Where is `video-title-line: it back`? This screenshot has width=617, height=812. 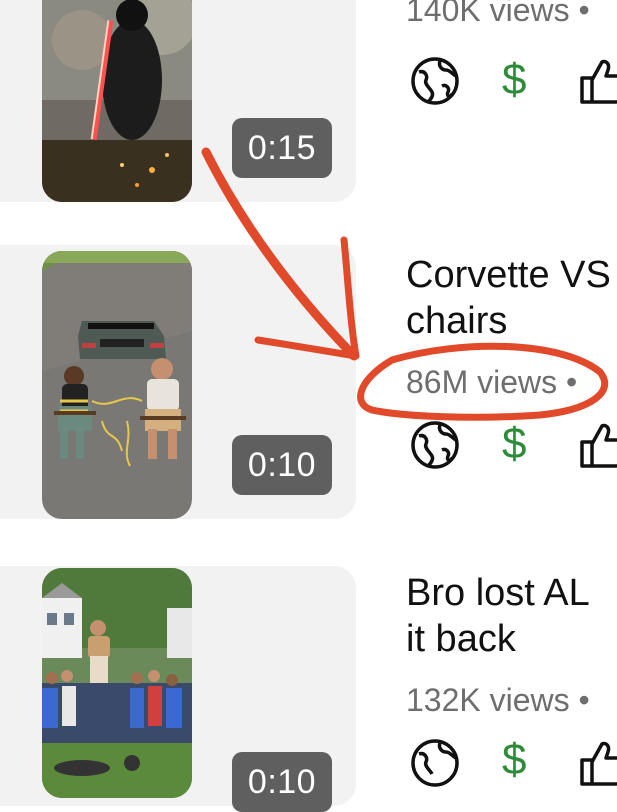 video-title-line: it back is located at coordinates (461, 639).